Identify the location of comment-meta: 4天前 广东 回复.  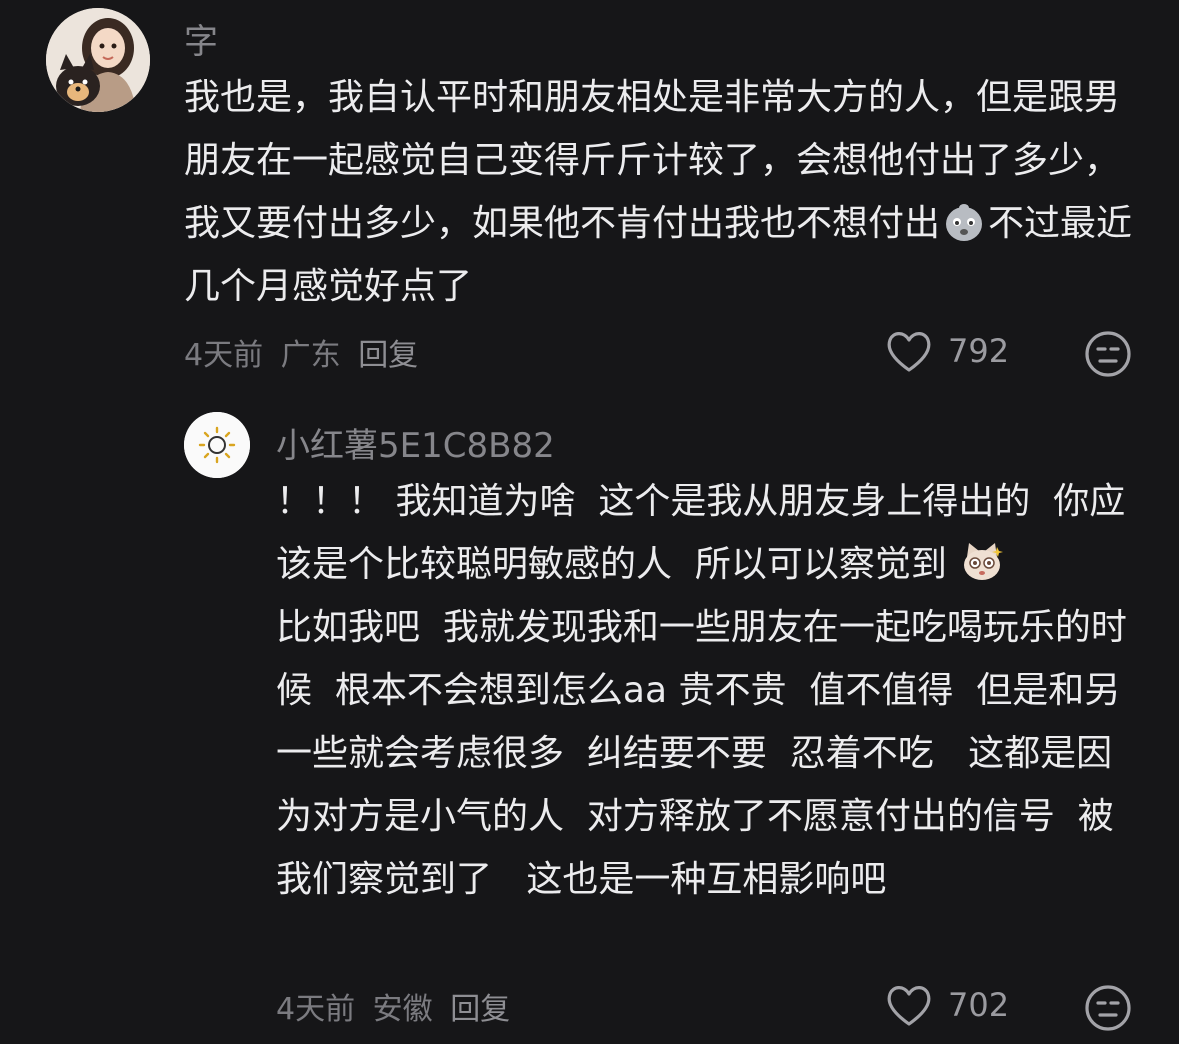
(305, 352).